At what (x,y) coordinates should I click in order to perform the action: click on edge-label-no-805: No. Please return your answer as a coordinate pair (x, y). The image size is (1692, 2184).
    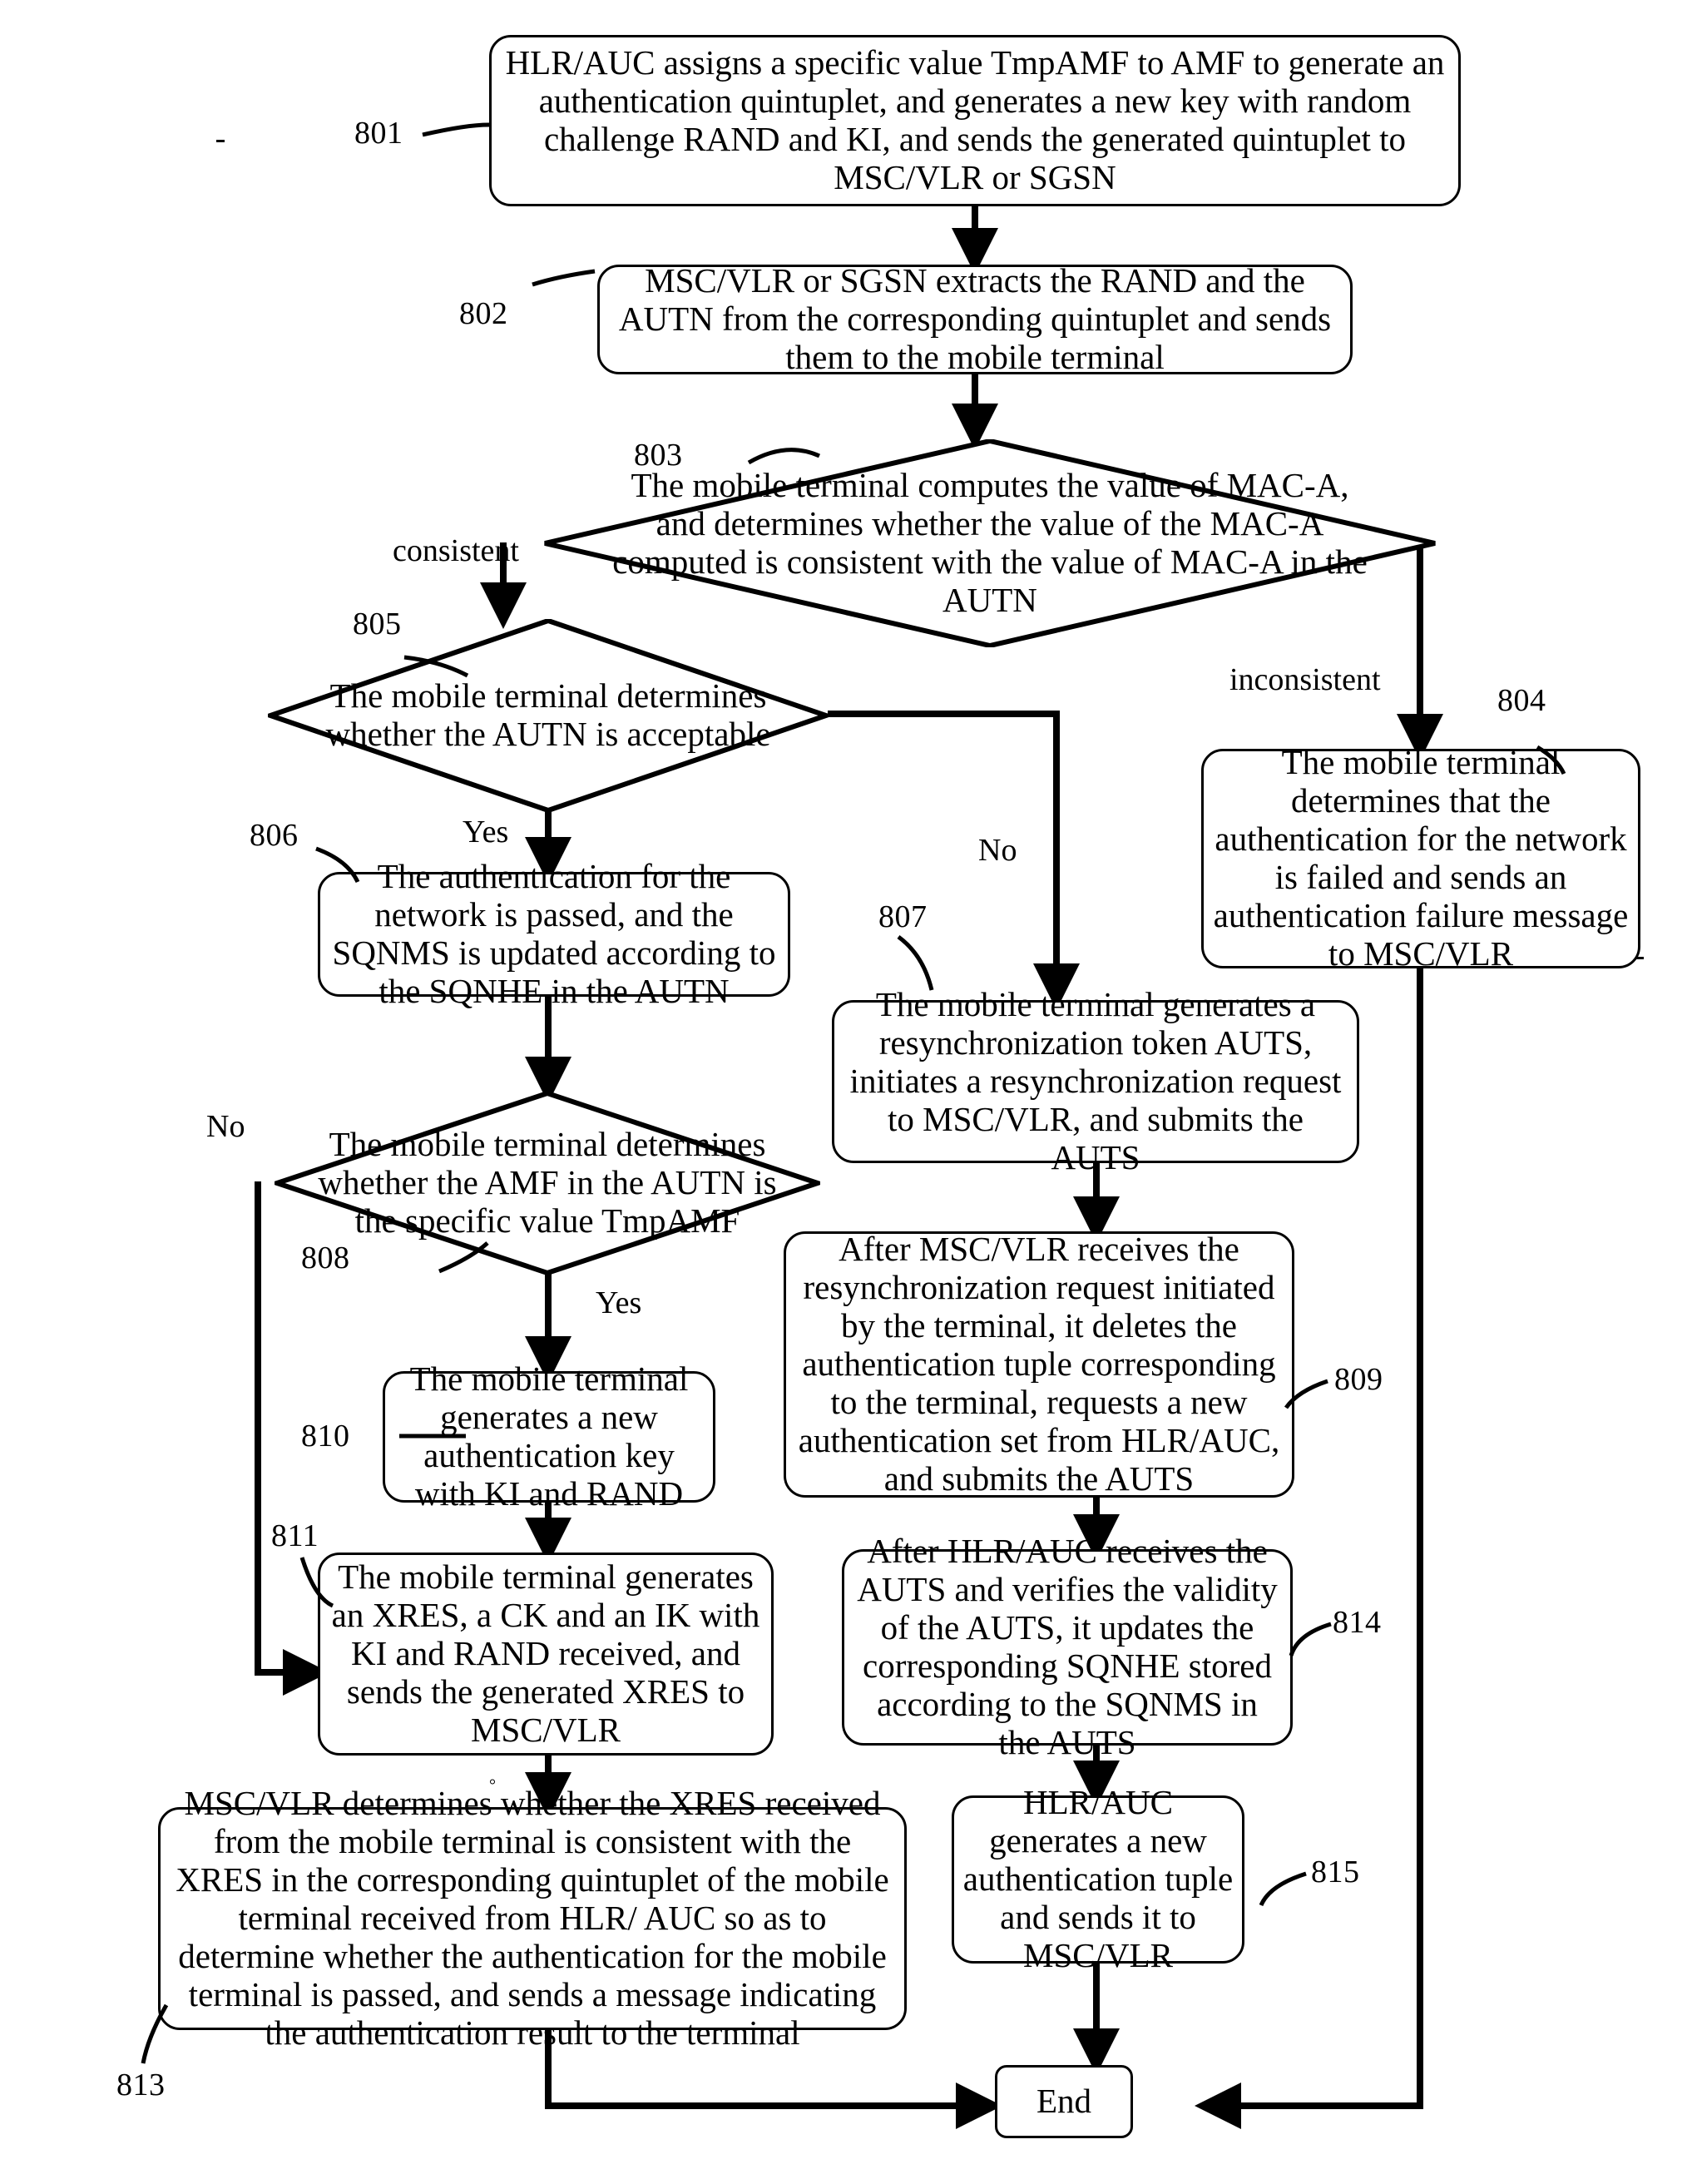
    Looking at the image, I should click on (997, 850).